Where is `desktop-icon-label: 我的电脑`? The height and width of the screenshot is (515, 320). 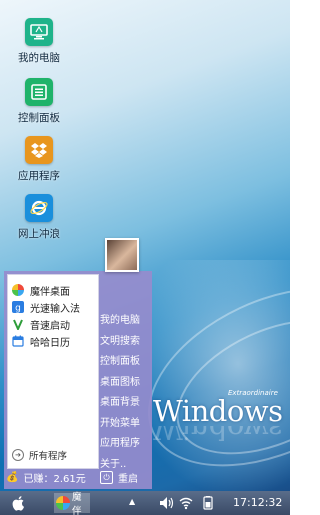 desktop-icon-label: 我的电脑 is located at coordinates (39, 58).